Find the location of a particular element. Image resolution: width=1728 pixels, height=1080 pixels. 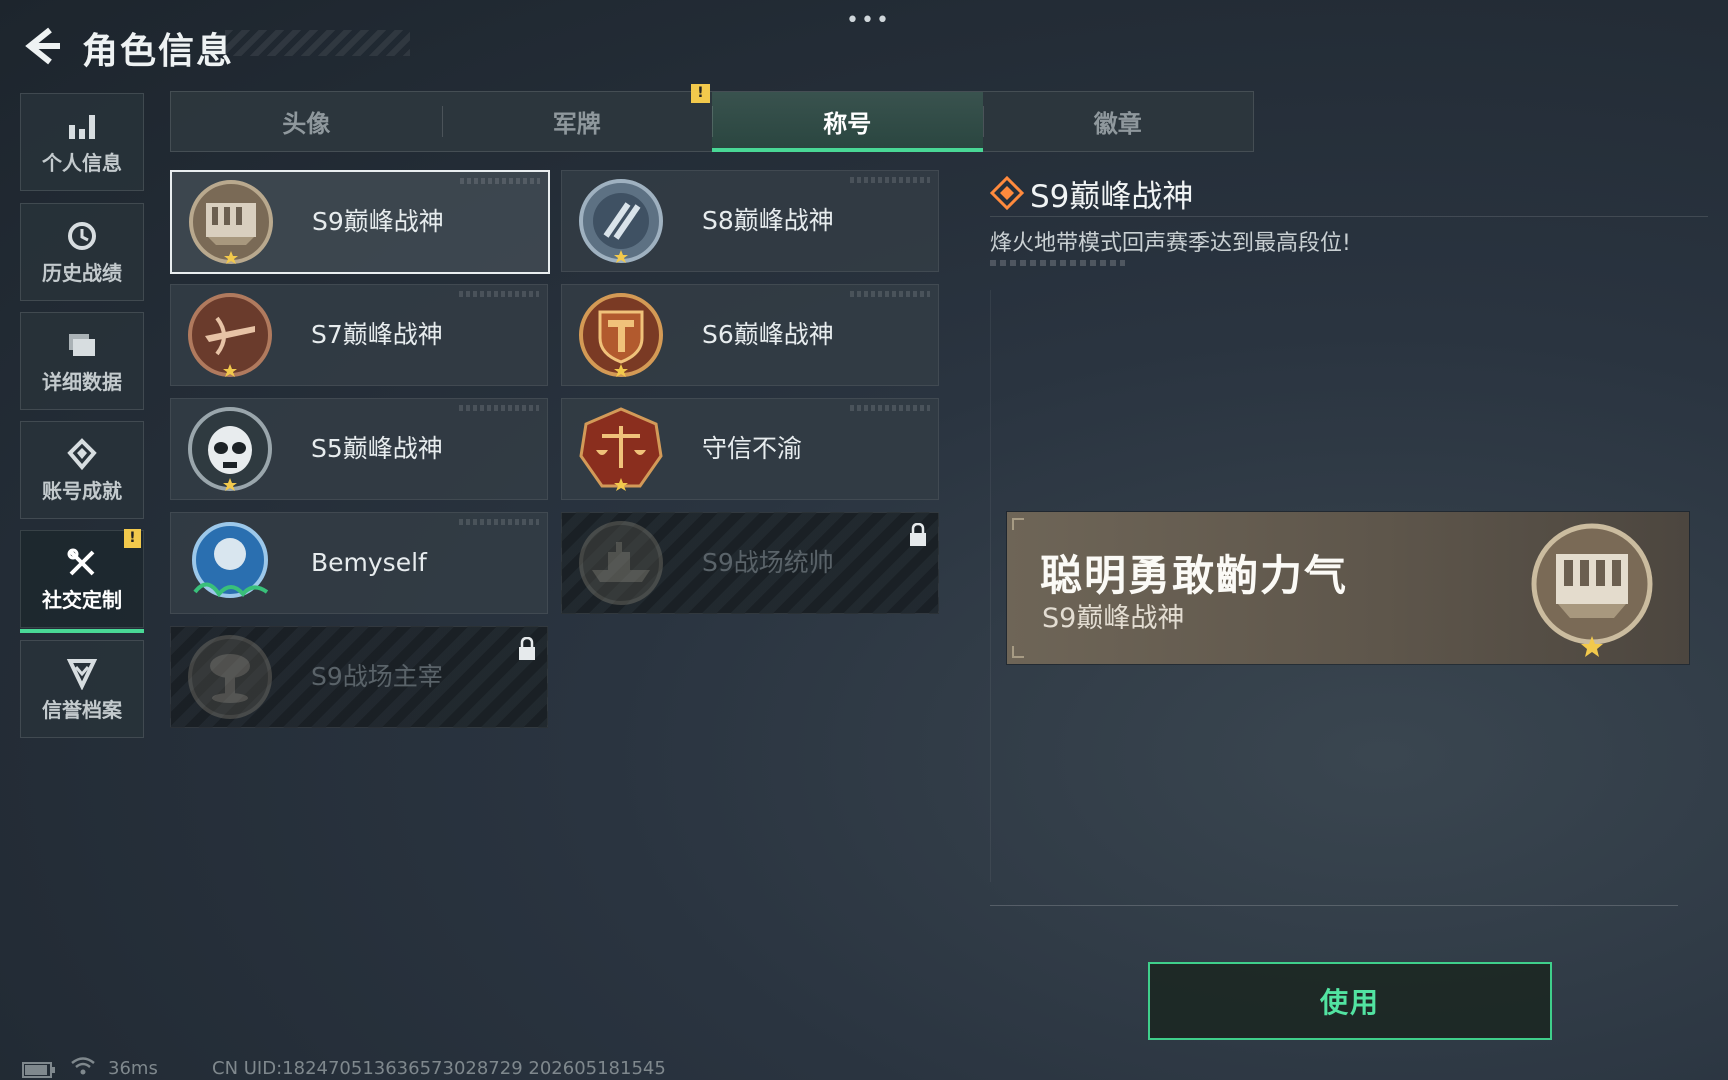

sidebar-item-achievements: 账号成就 is located at coordinates (82, 470).